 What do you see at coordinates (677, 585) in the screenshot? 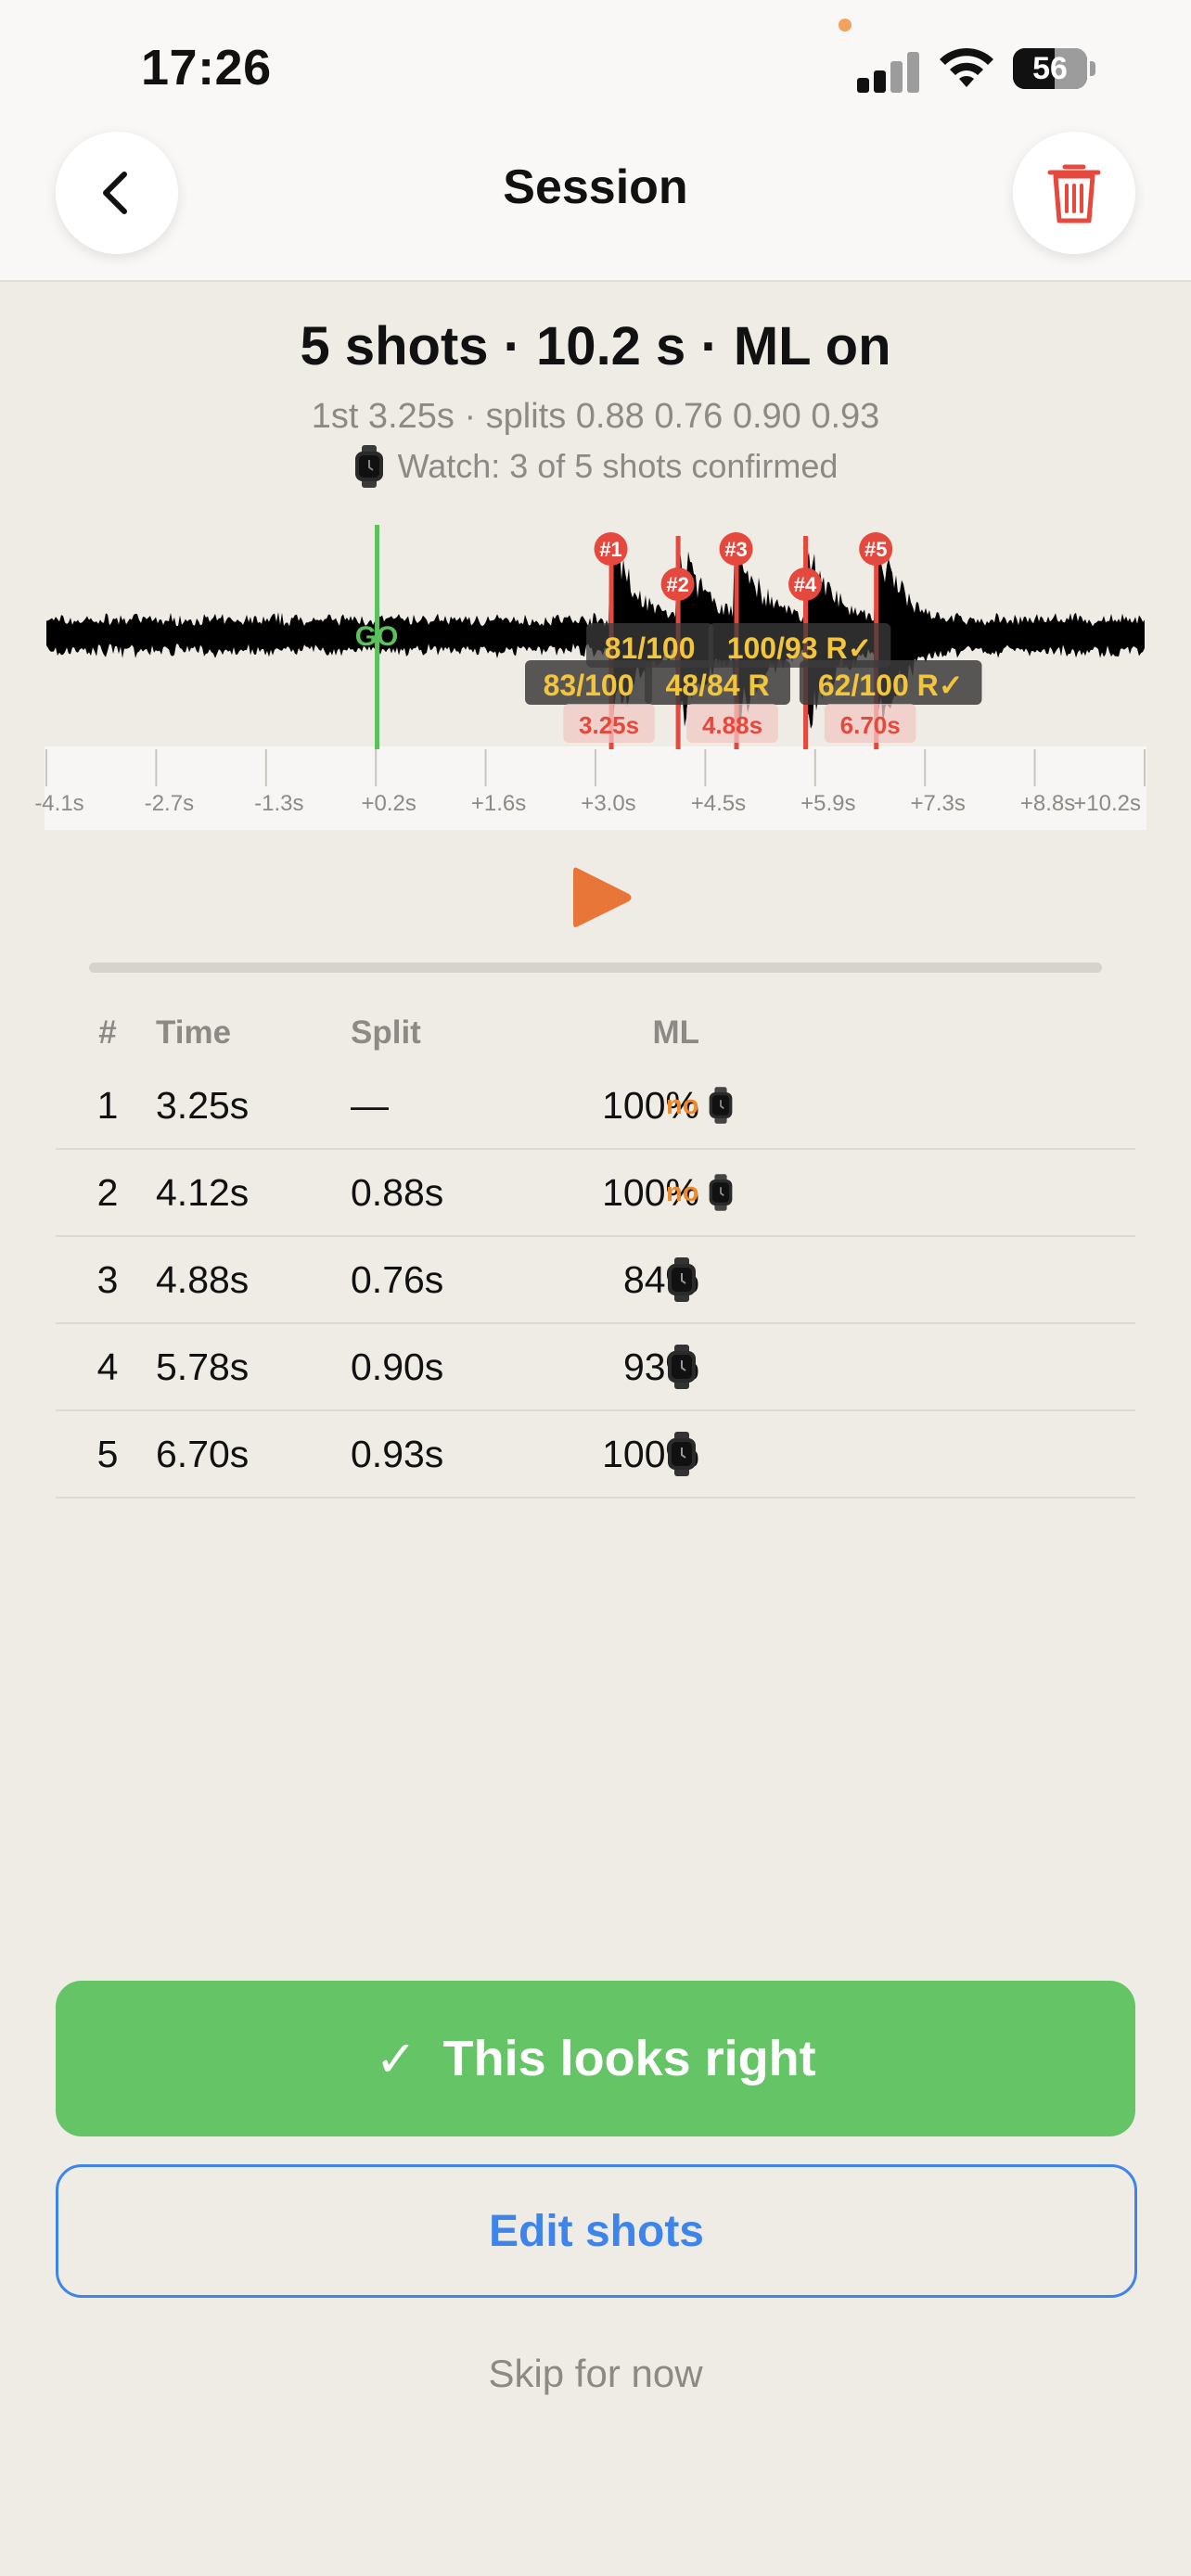
I see `shot-marker-label: #2` at bounding box center [677, 585].